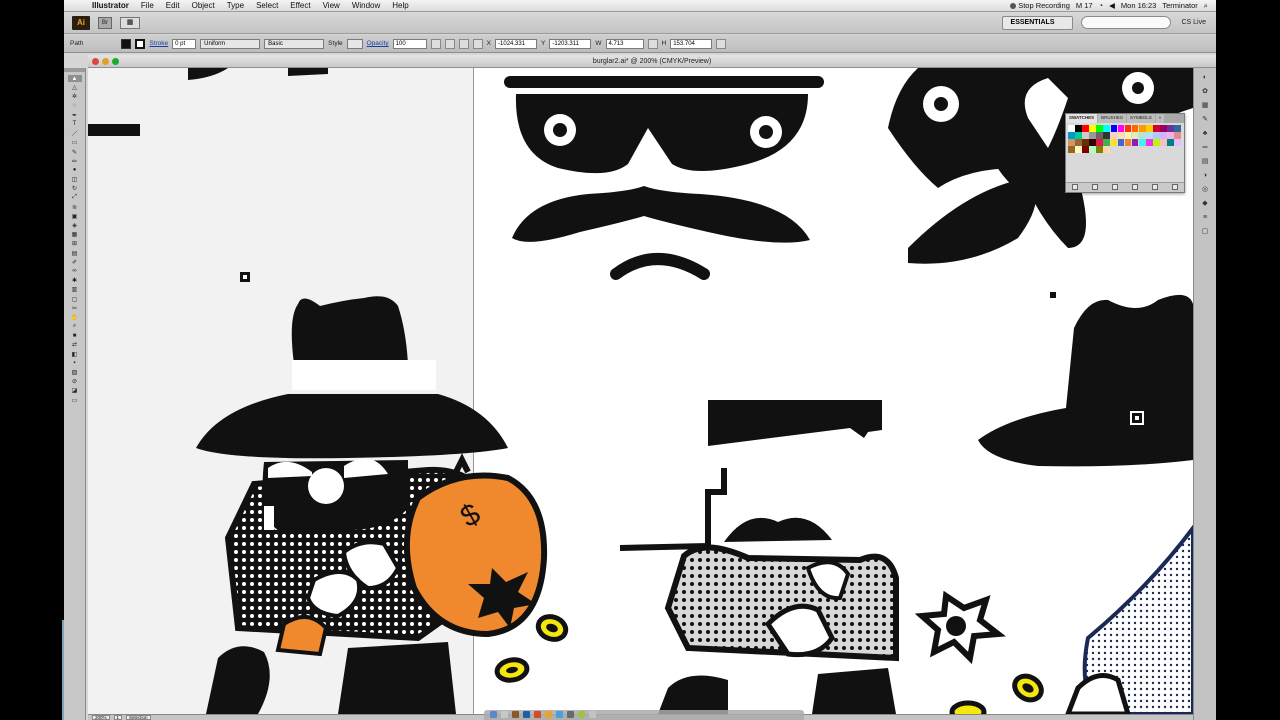  Describe the element at coordinates (140, 43) in the screenshot. I see `stroke-swatch` at that location.